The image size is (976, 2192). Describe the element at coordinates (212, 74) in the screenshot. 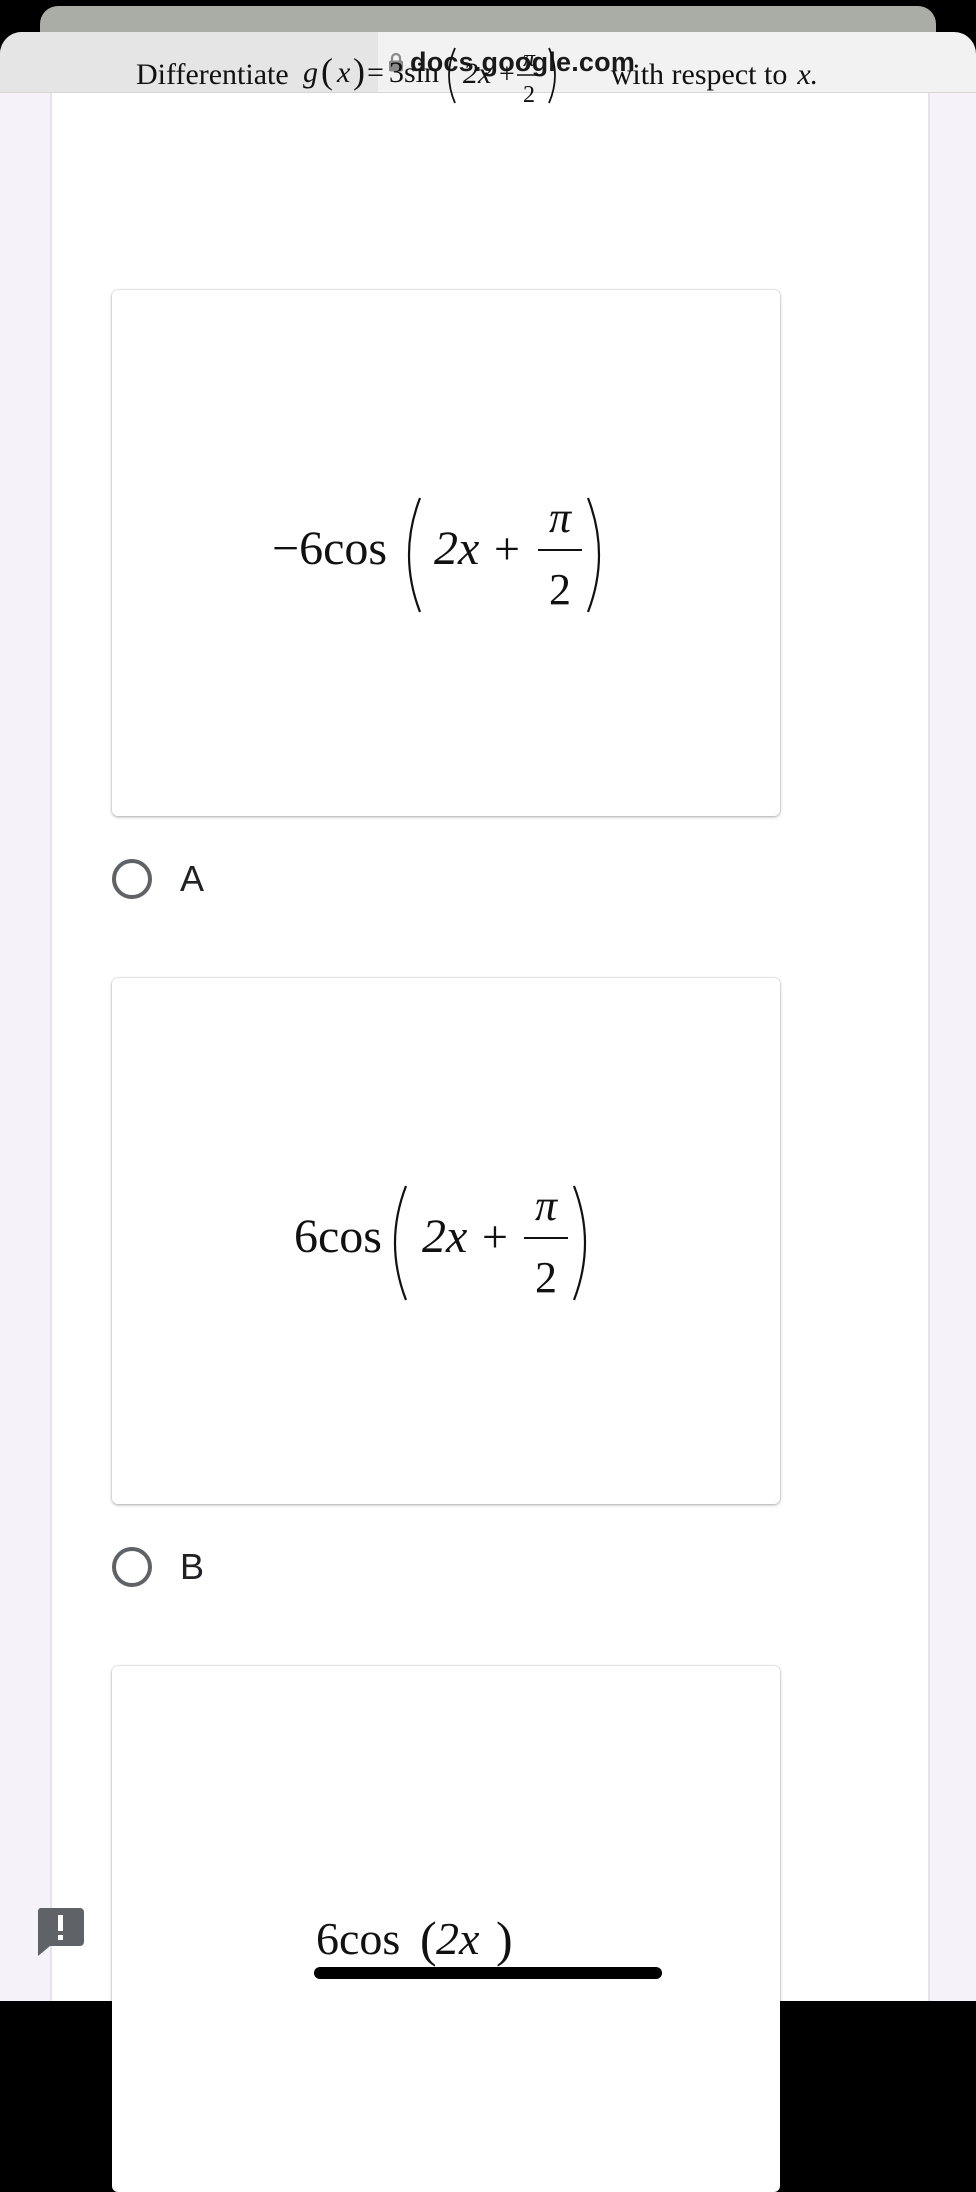

I see `question-prefix: Differentiate` at that location.